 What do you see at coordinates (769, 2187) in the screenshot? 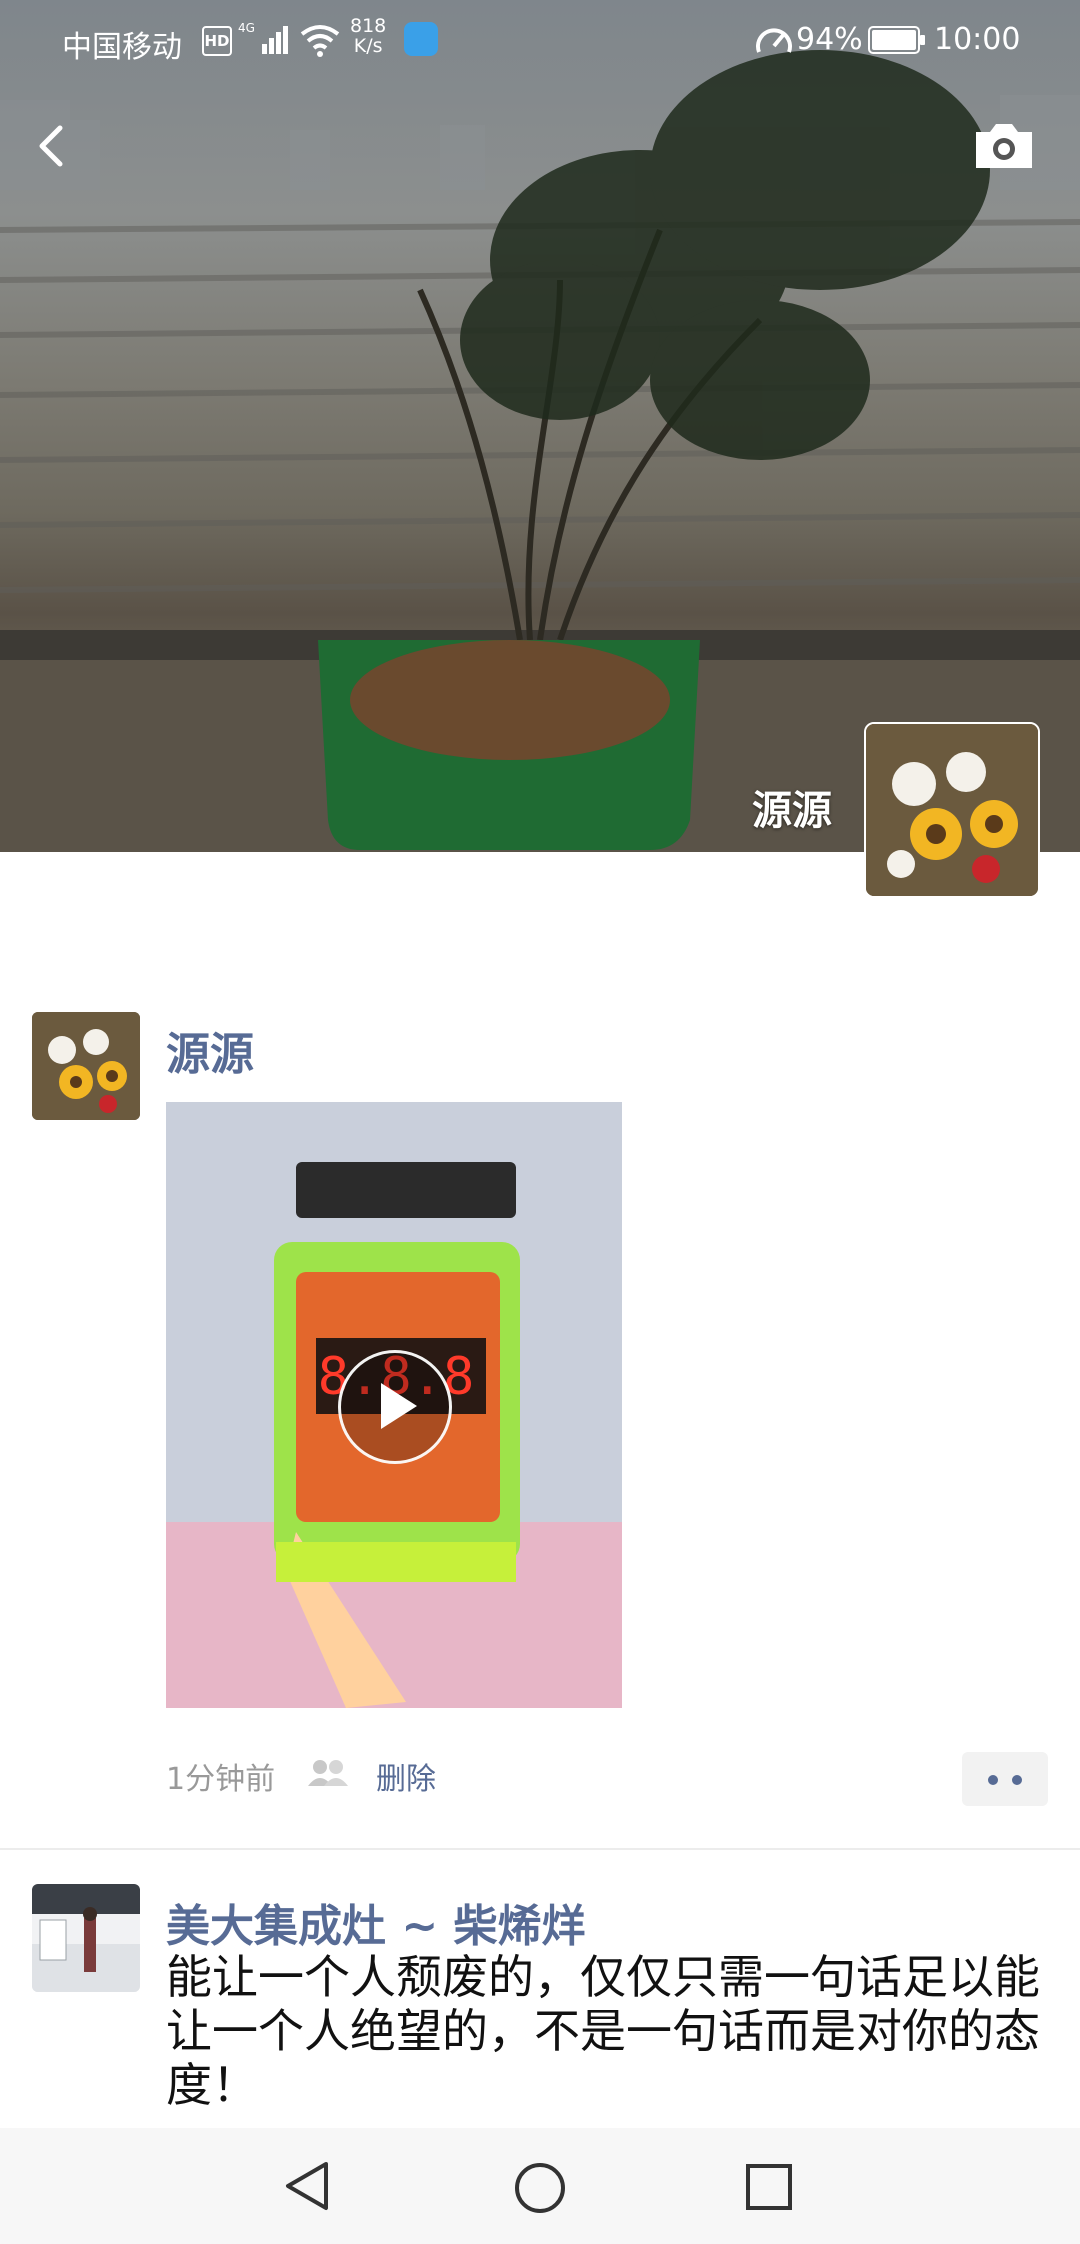
I see `nav-recent-apps-icon` at bounding box center [769, 2187].